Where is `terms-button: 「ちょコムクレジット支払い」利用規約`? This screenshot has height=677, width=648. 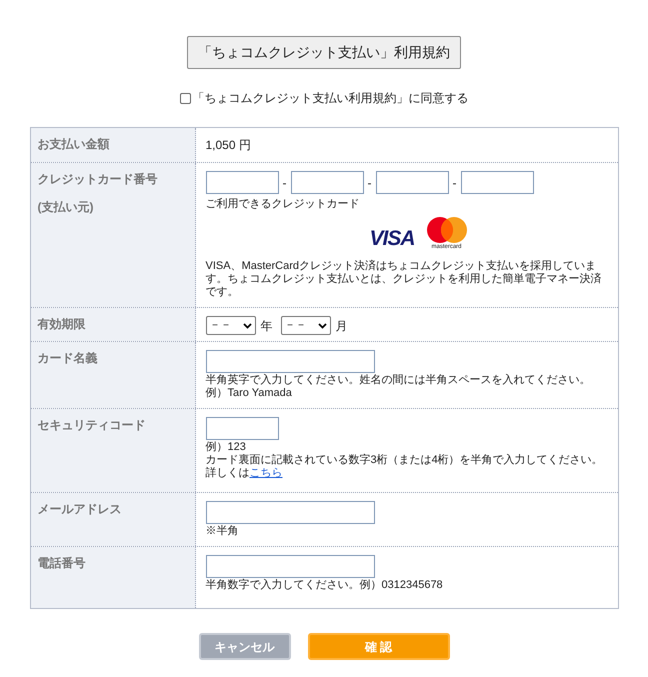 terms-button: 「ちょコムクレジット支払い」利用規約 is located at coordinates (324, 52).